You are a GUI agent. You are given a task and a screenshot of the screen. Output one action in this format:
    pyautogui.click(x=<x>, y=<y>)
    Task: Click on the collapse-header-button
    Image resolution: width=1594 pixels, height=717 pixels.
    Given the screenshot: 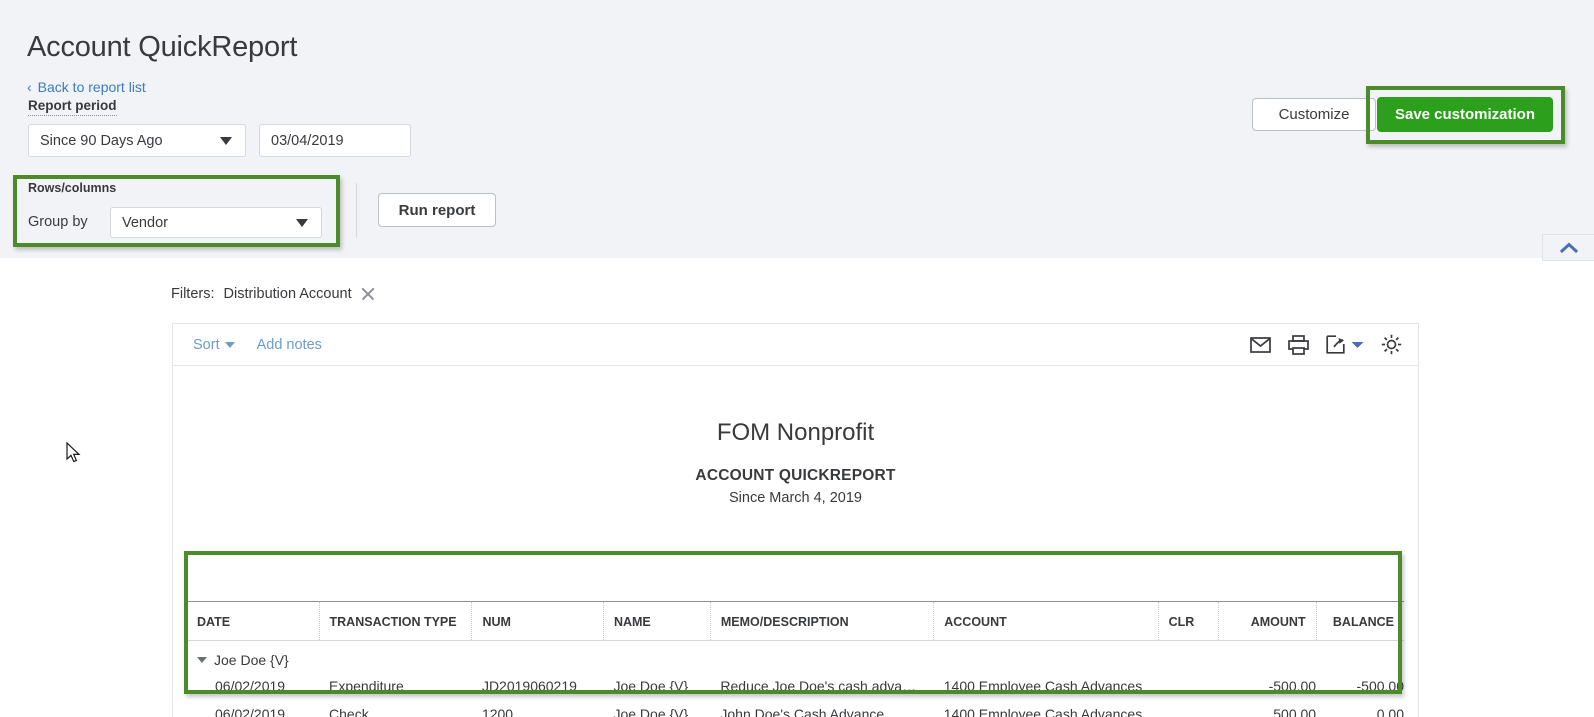 What is the action you would take?
    pyautogui.click(x=1568, y=247)
    